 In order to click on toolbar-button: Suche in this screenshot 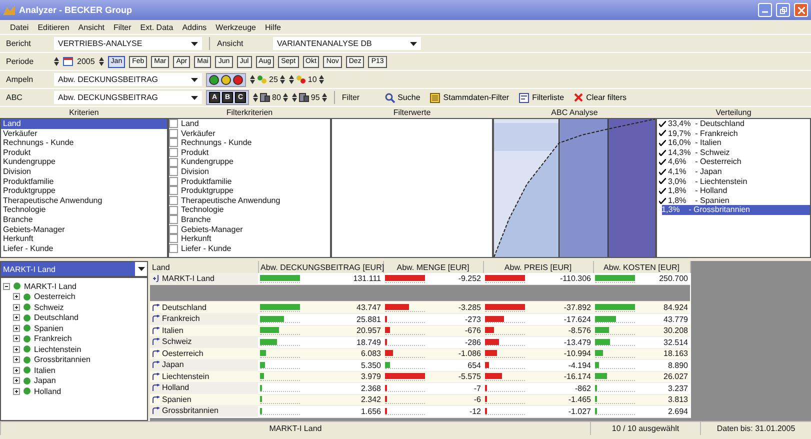, I will do `click(403, 97)`.